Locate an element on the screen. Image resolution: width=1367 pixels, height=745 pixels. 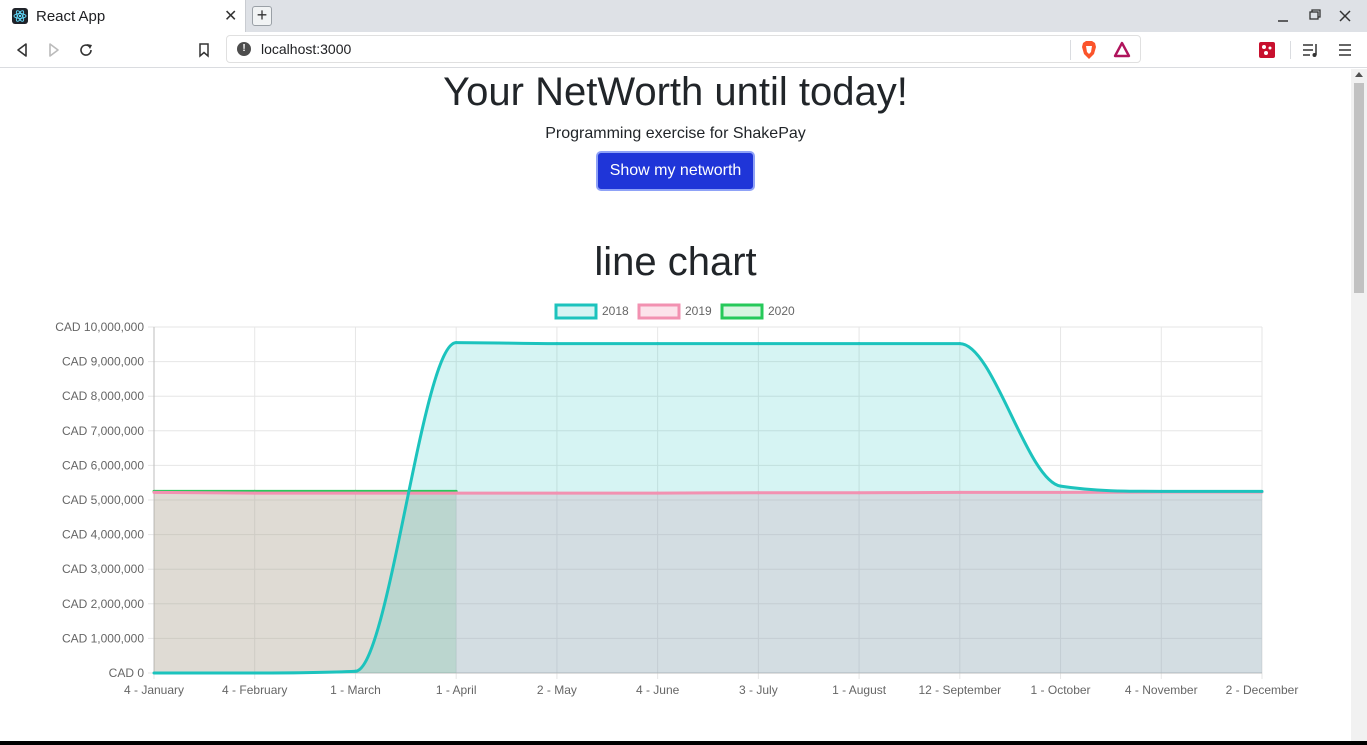
y-tick-label: CAD 5,000,000 is located at coordinates (103, 500).